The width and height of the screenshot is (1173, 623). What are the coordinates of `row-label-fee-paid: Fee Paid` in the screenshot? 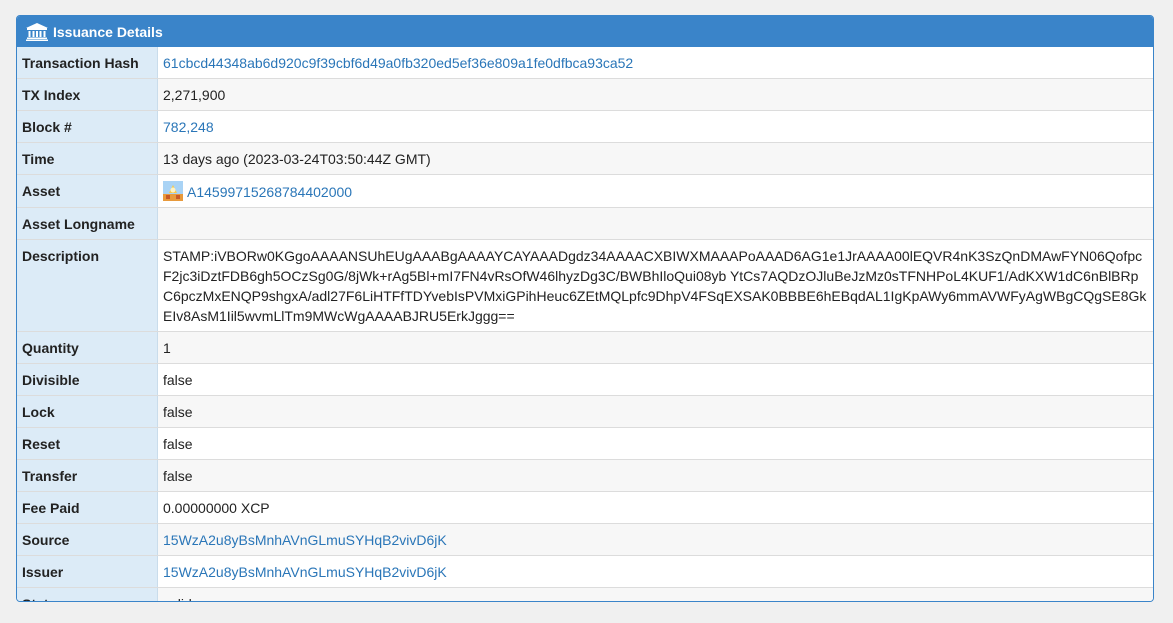 It's located at (87, 507).